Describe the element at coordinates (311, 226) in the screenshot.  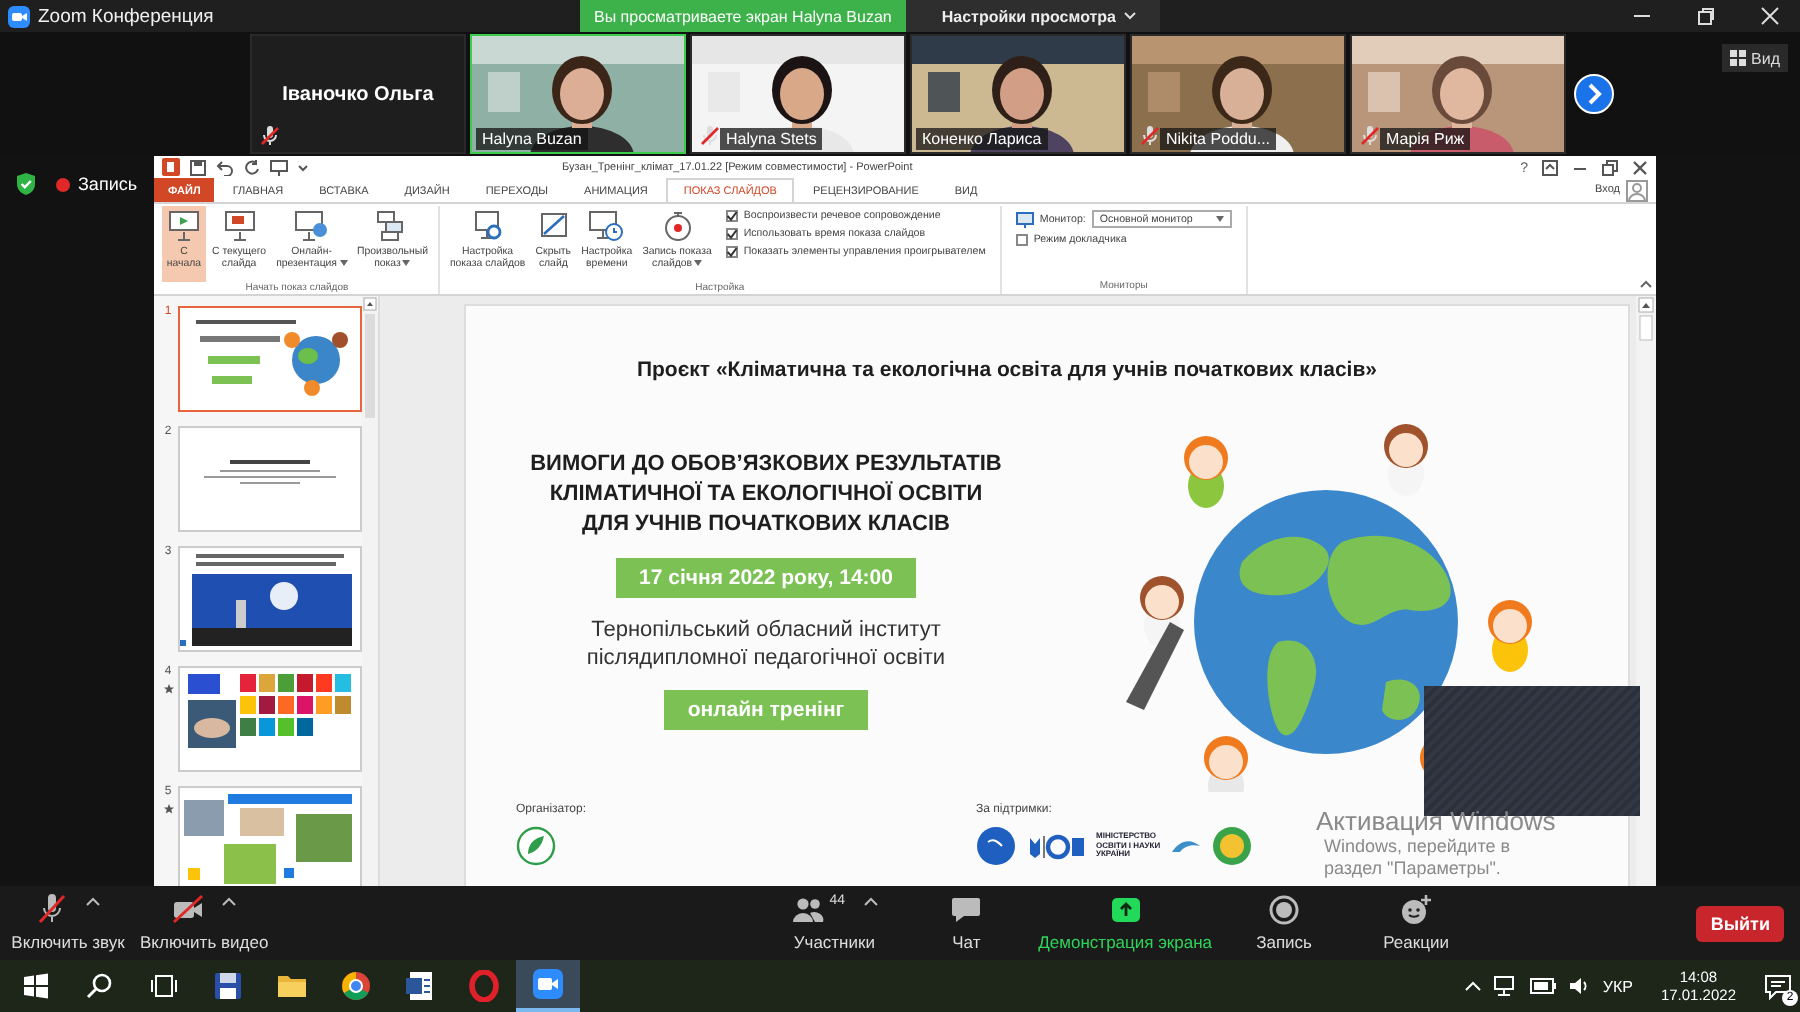
I see `screen-globe-icon` at that location.